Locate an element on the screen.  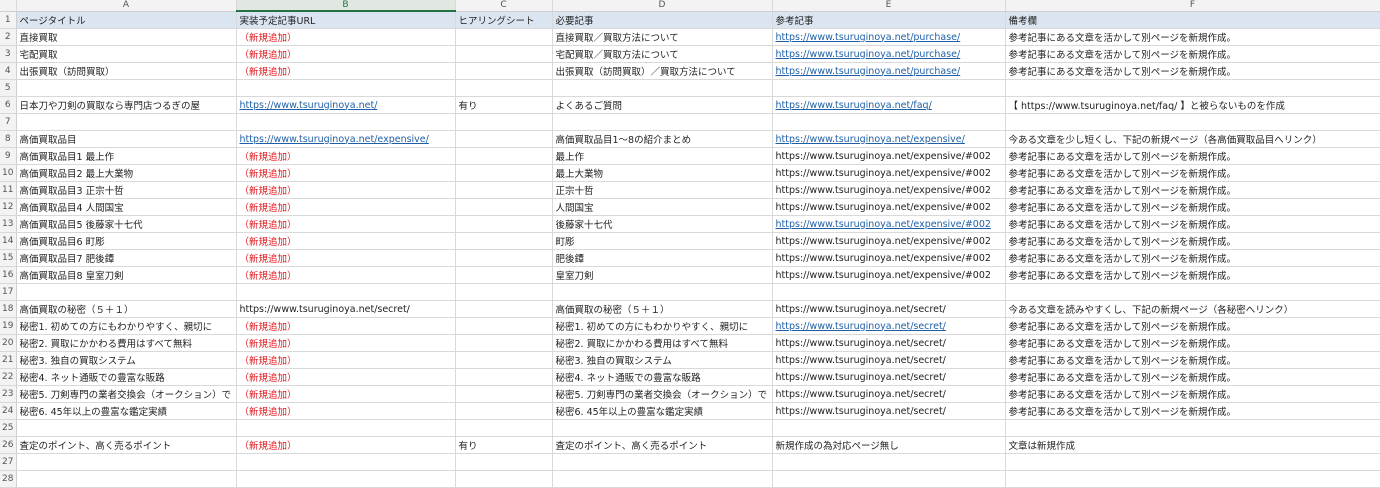
row-number: 7 is located at coordinates (8, 122).